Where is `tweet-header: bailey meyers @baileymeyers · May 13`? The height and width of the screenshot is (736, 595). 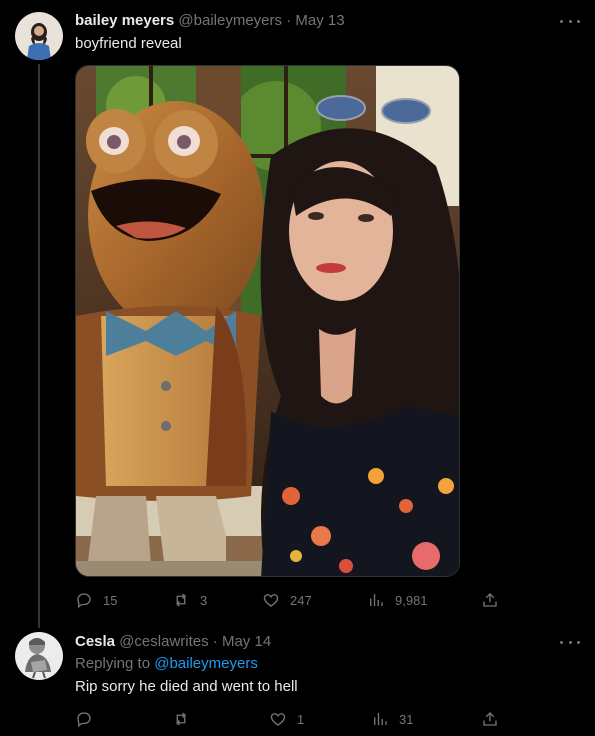
tweet-header: bailey meyers @baileymeyers · May 13 is located at coordinates (210, 20).